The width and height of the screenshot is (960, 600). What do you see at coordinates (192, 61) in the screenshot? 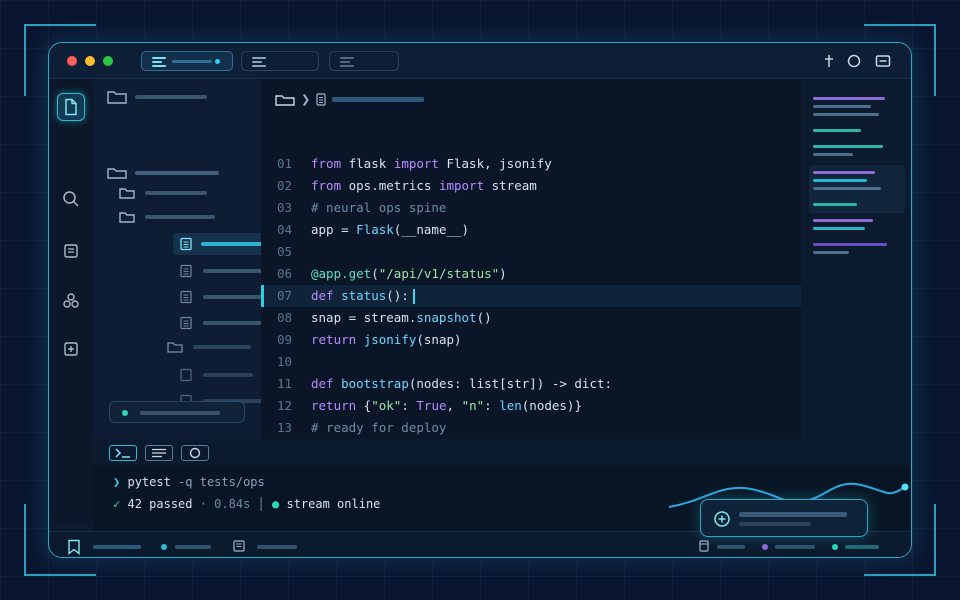
I see `tab-label-placeholder` at bounding box center [192, 61].